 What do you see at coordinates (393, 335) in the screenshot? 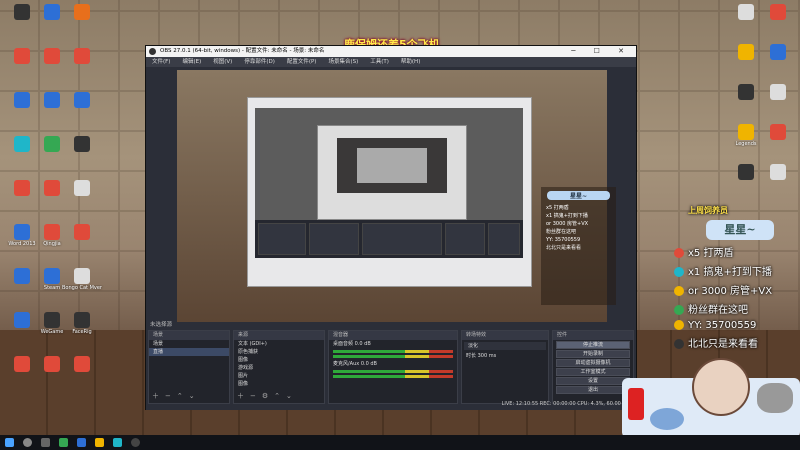
I see `mixer-header: 混音器` at bounding box center [393, 335].